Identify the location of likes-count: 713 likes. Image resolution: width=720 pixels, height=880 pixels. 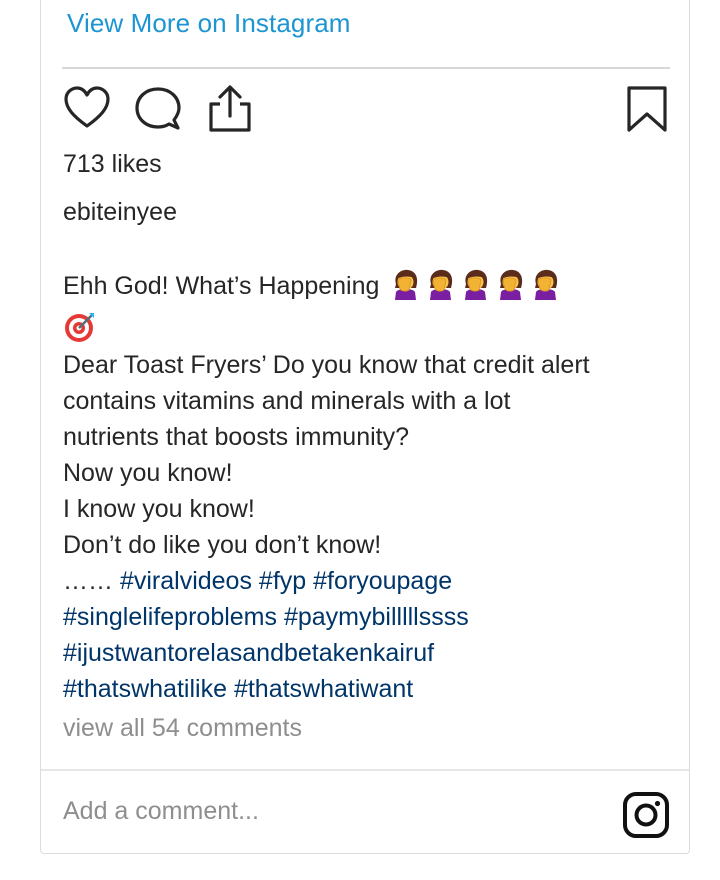
(112, 164).